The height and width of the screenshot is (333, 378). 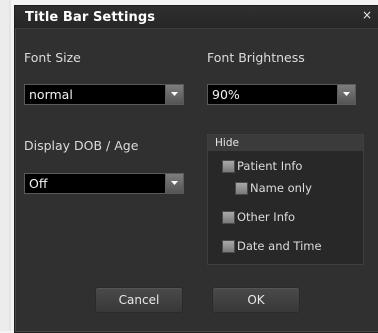 What do you see at coordinates (52, 57) in the screenshot?
I see `font-size-label: Font Size` at bounding box center [52, 57].